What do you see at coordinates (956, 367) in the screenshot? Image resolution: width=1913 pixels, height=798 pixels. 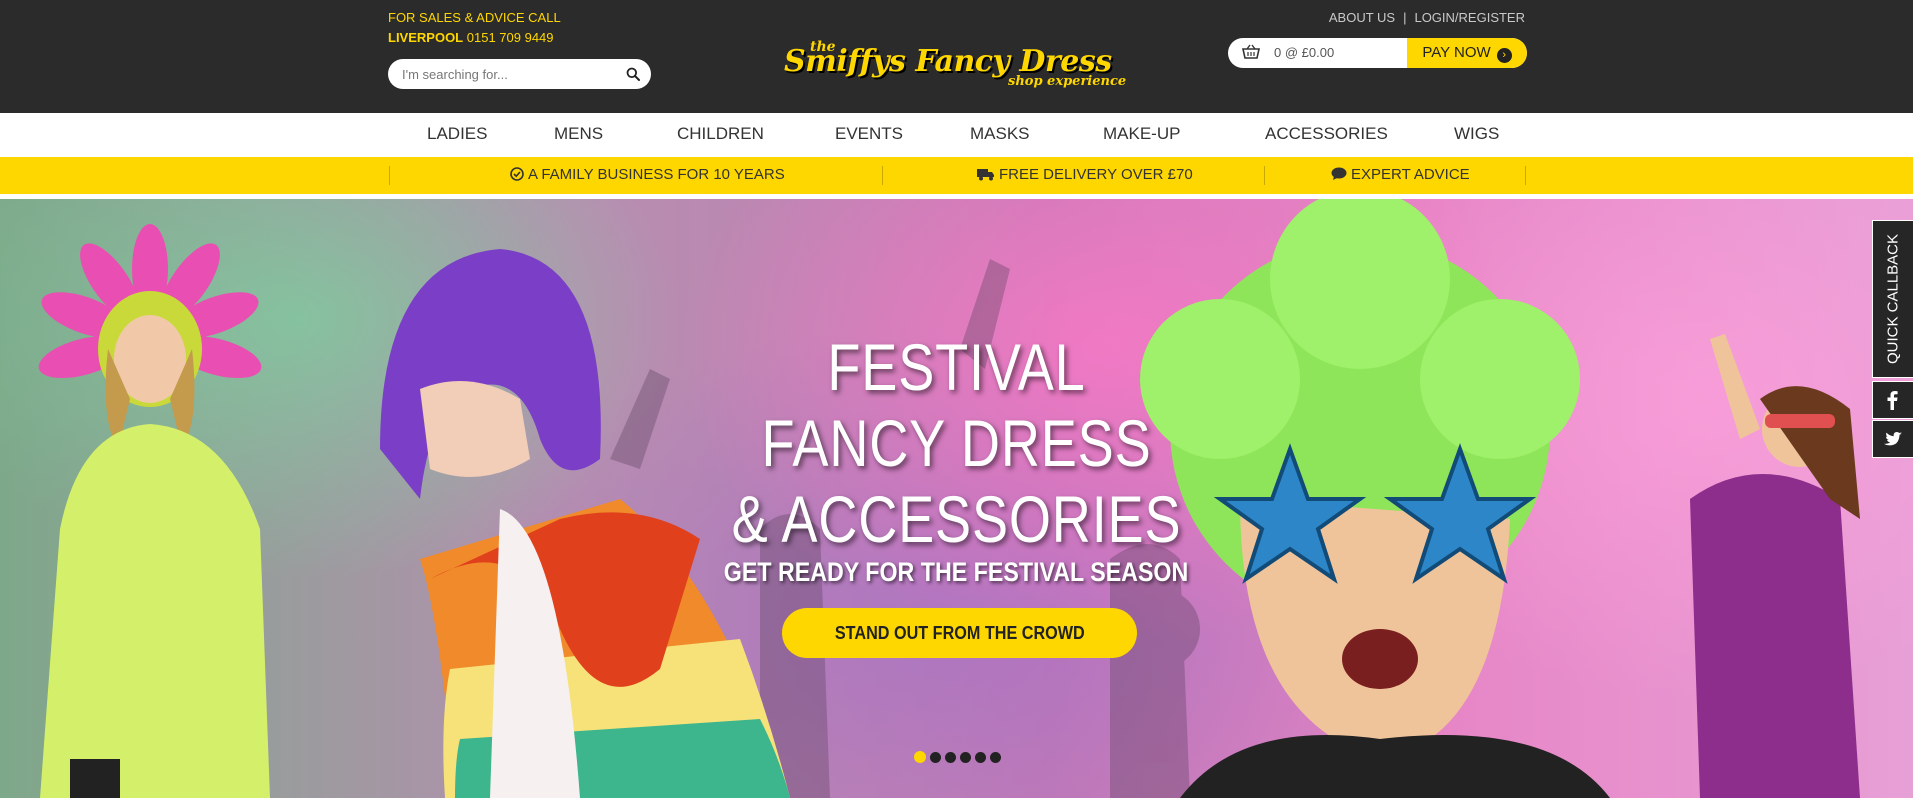 I see `headline-line: FESTIVAL` at bounding box center [956, 367].